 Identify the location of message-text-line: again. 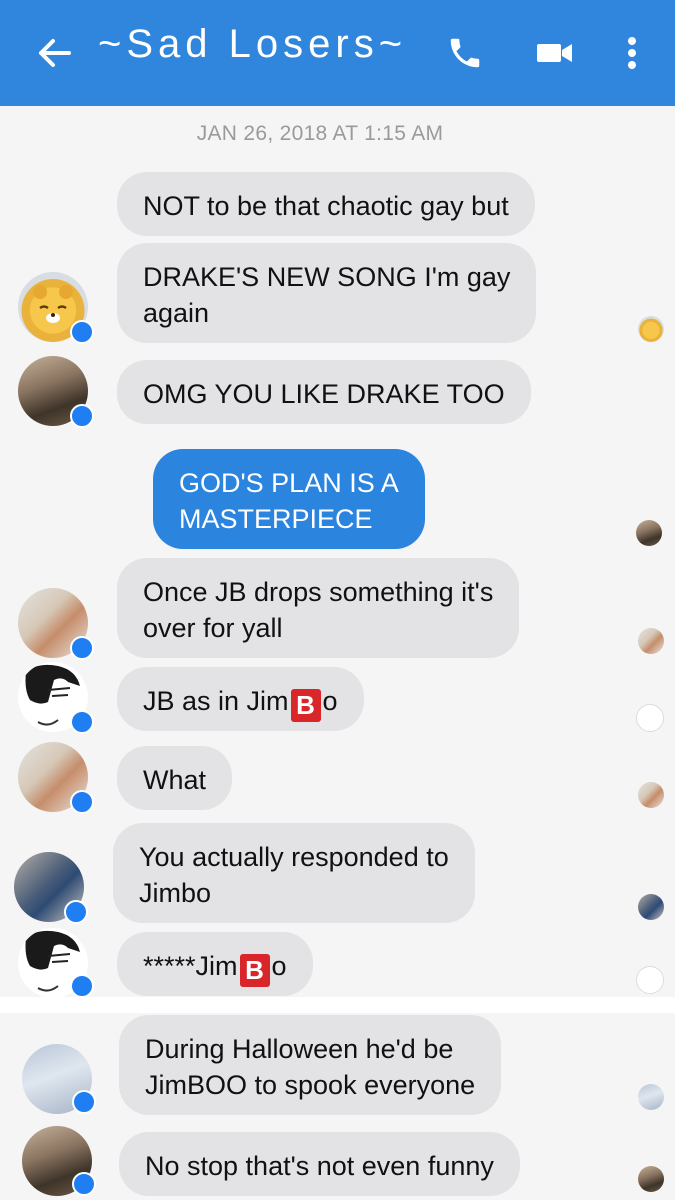
(176, 313).